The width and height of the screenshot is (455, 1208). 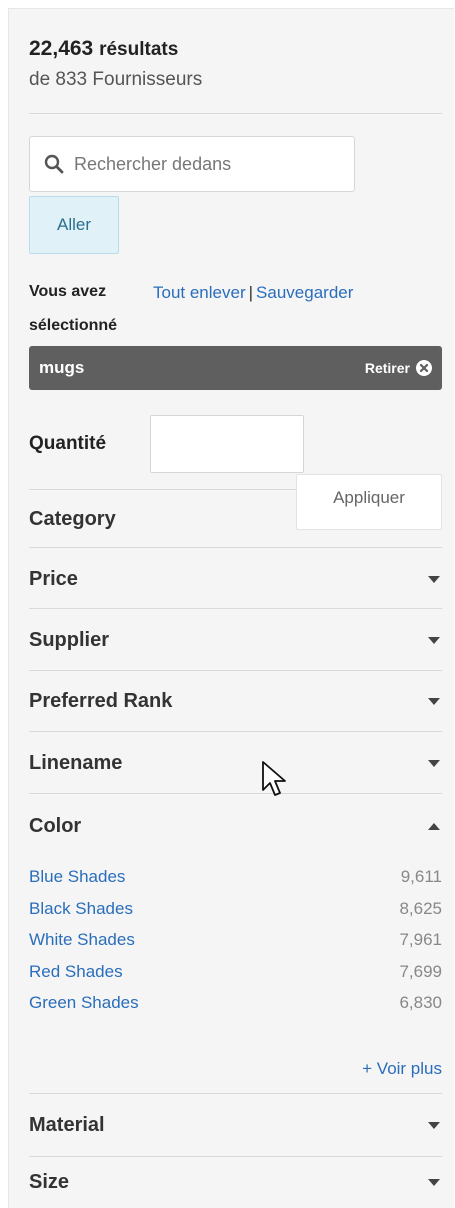 I want to click on facet-preferred-rank: Preferred Rank, so click(x=235, y=701).